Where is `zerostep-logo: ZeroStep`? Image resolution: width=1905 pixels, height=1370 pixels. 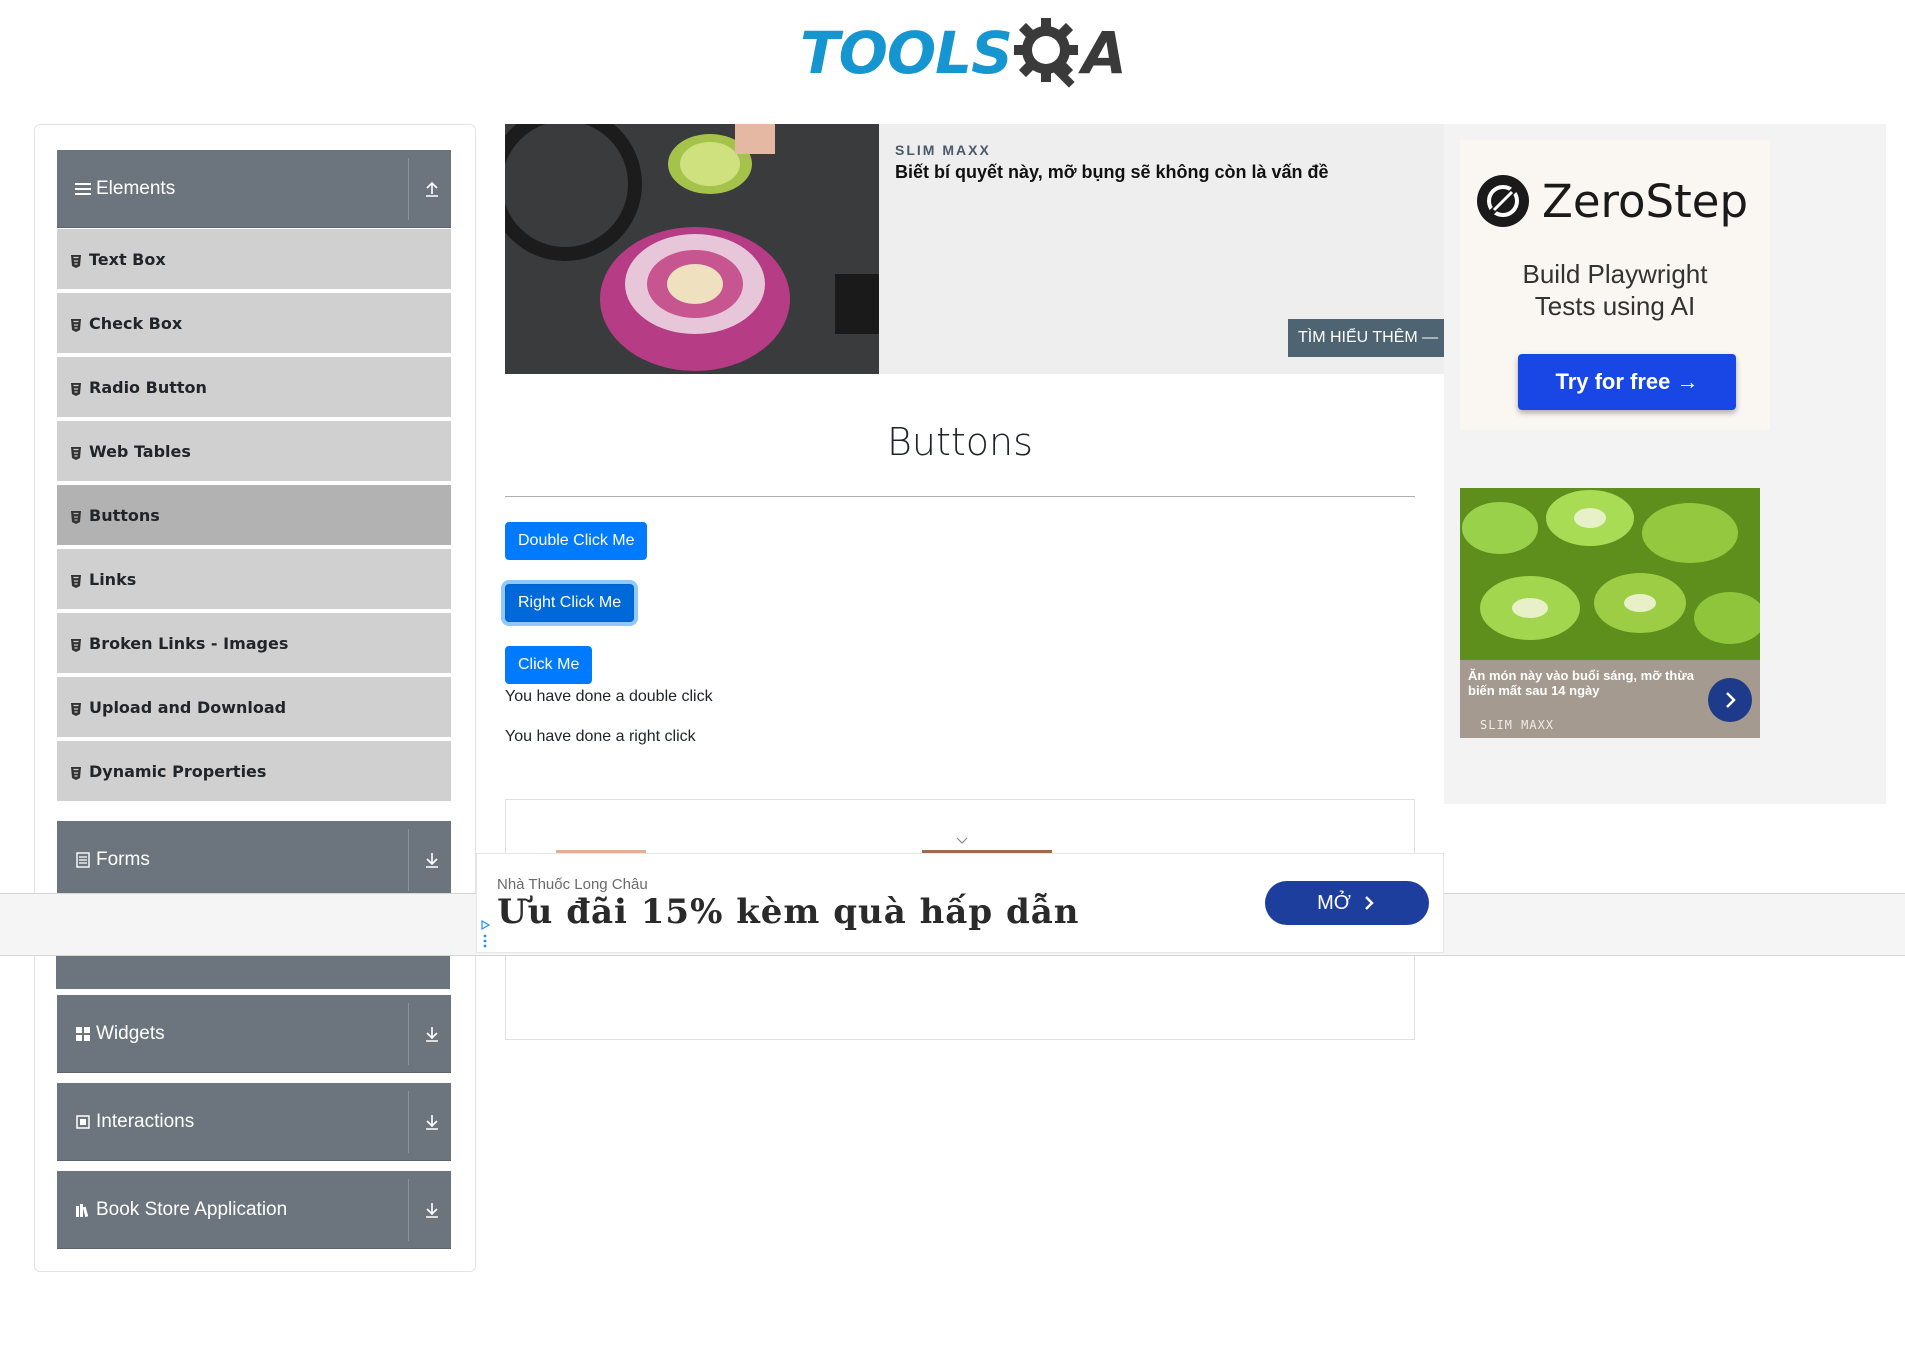
zerostep-logo: ZeroStep is located at coordinates (1612, 201).